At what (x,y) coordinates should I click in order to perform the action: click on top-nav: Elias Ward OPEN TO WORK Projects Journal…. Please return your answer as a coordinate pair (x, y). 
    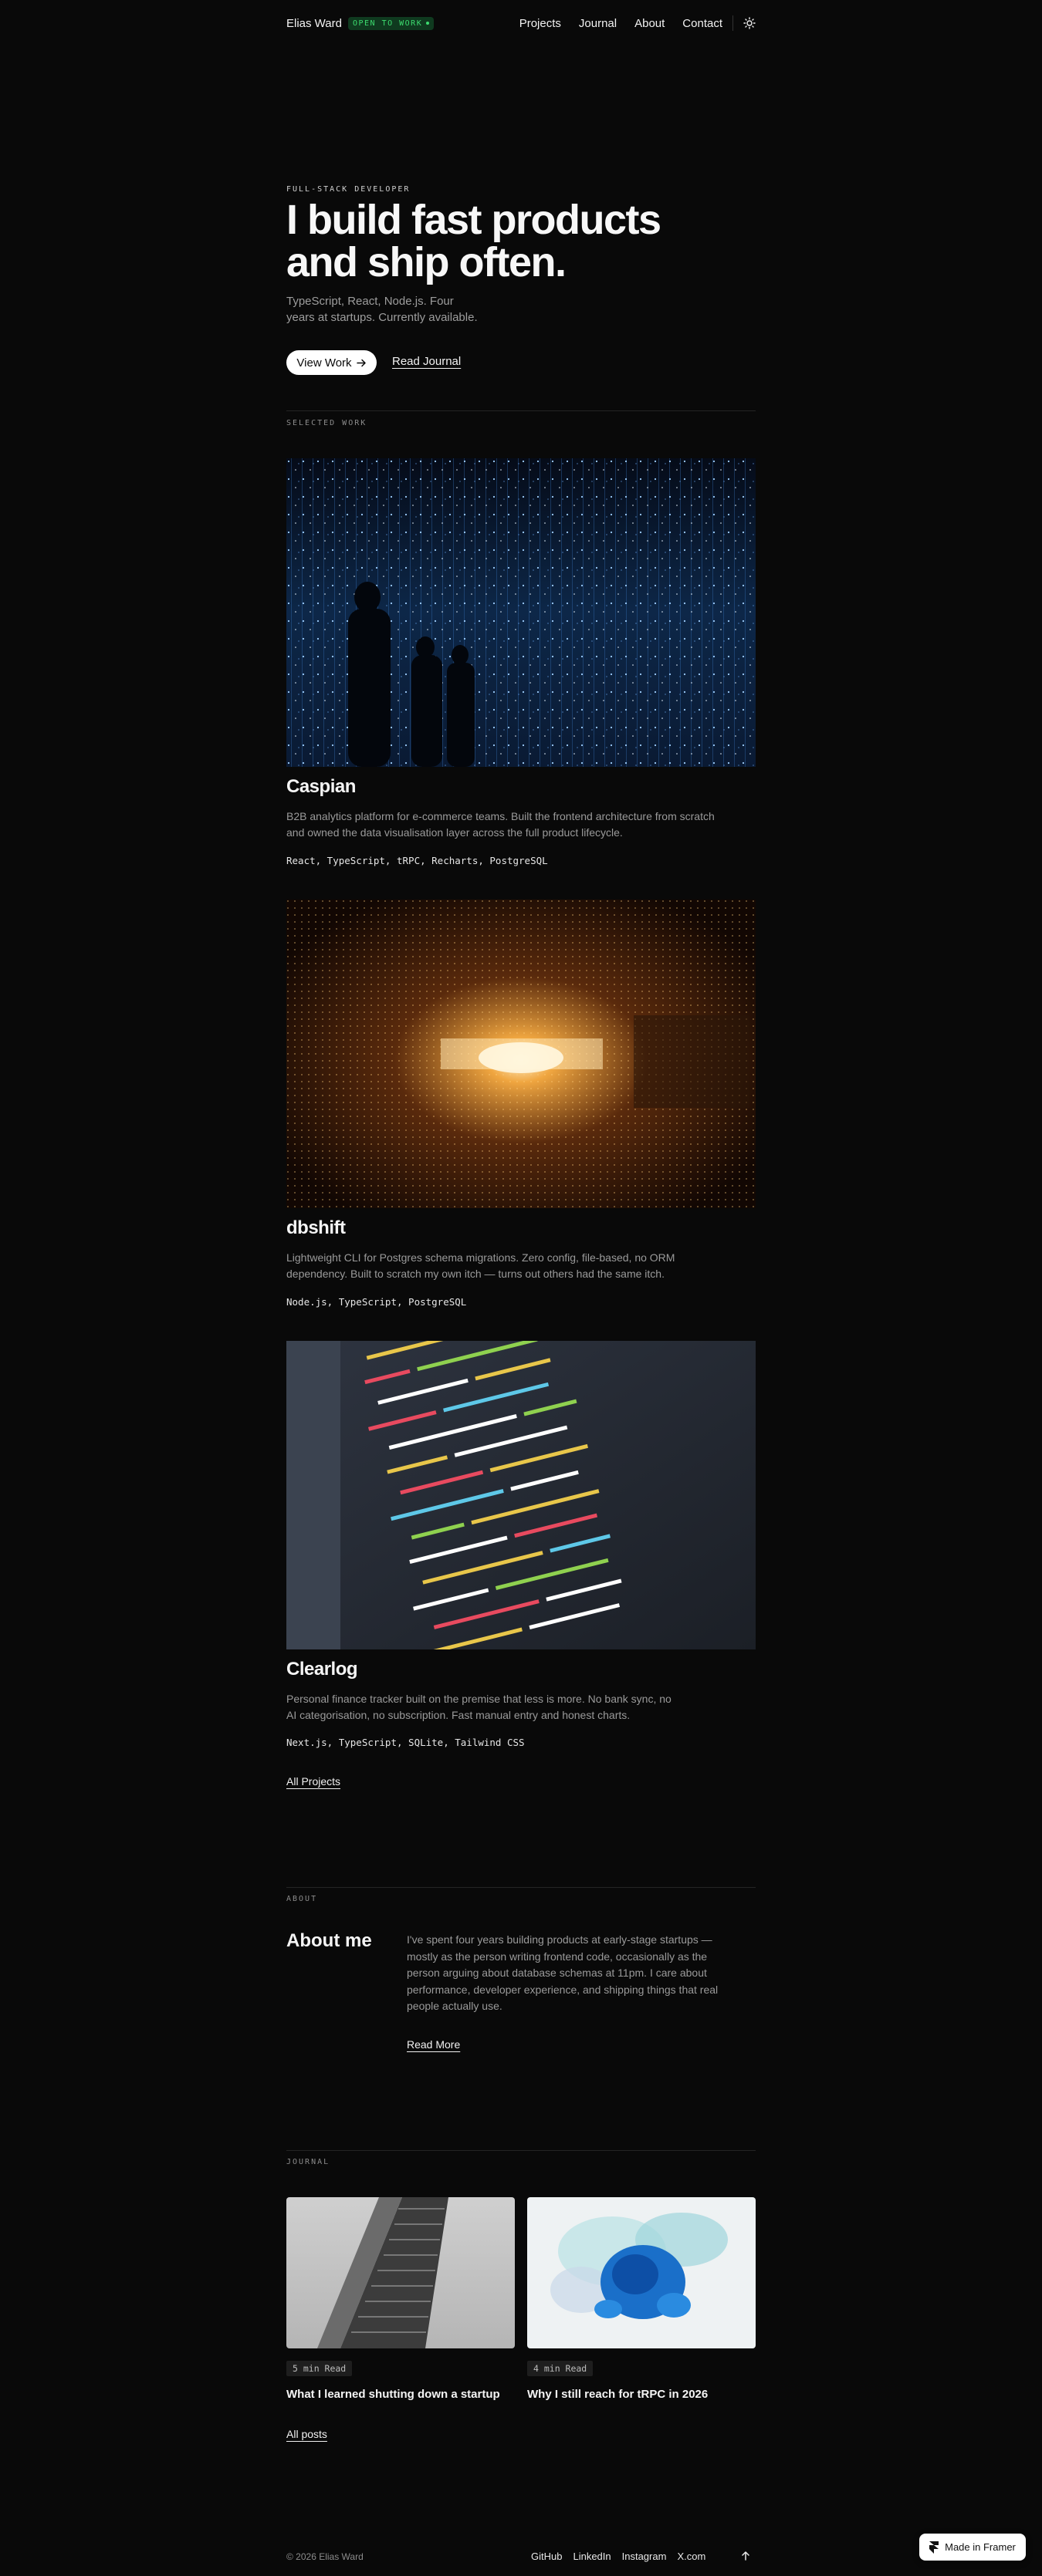
    Looking at the image, I should click on (521, 23).